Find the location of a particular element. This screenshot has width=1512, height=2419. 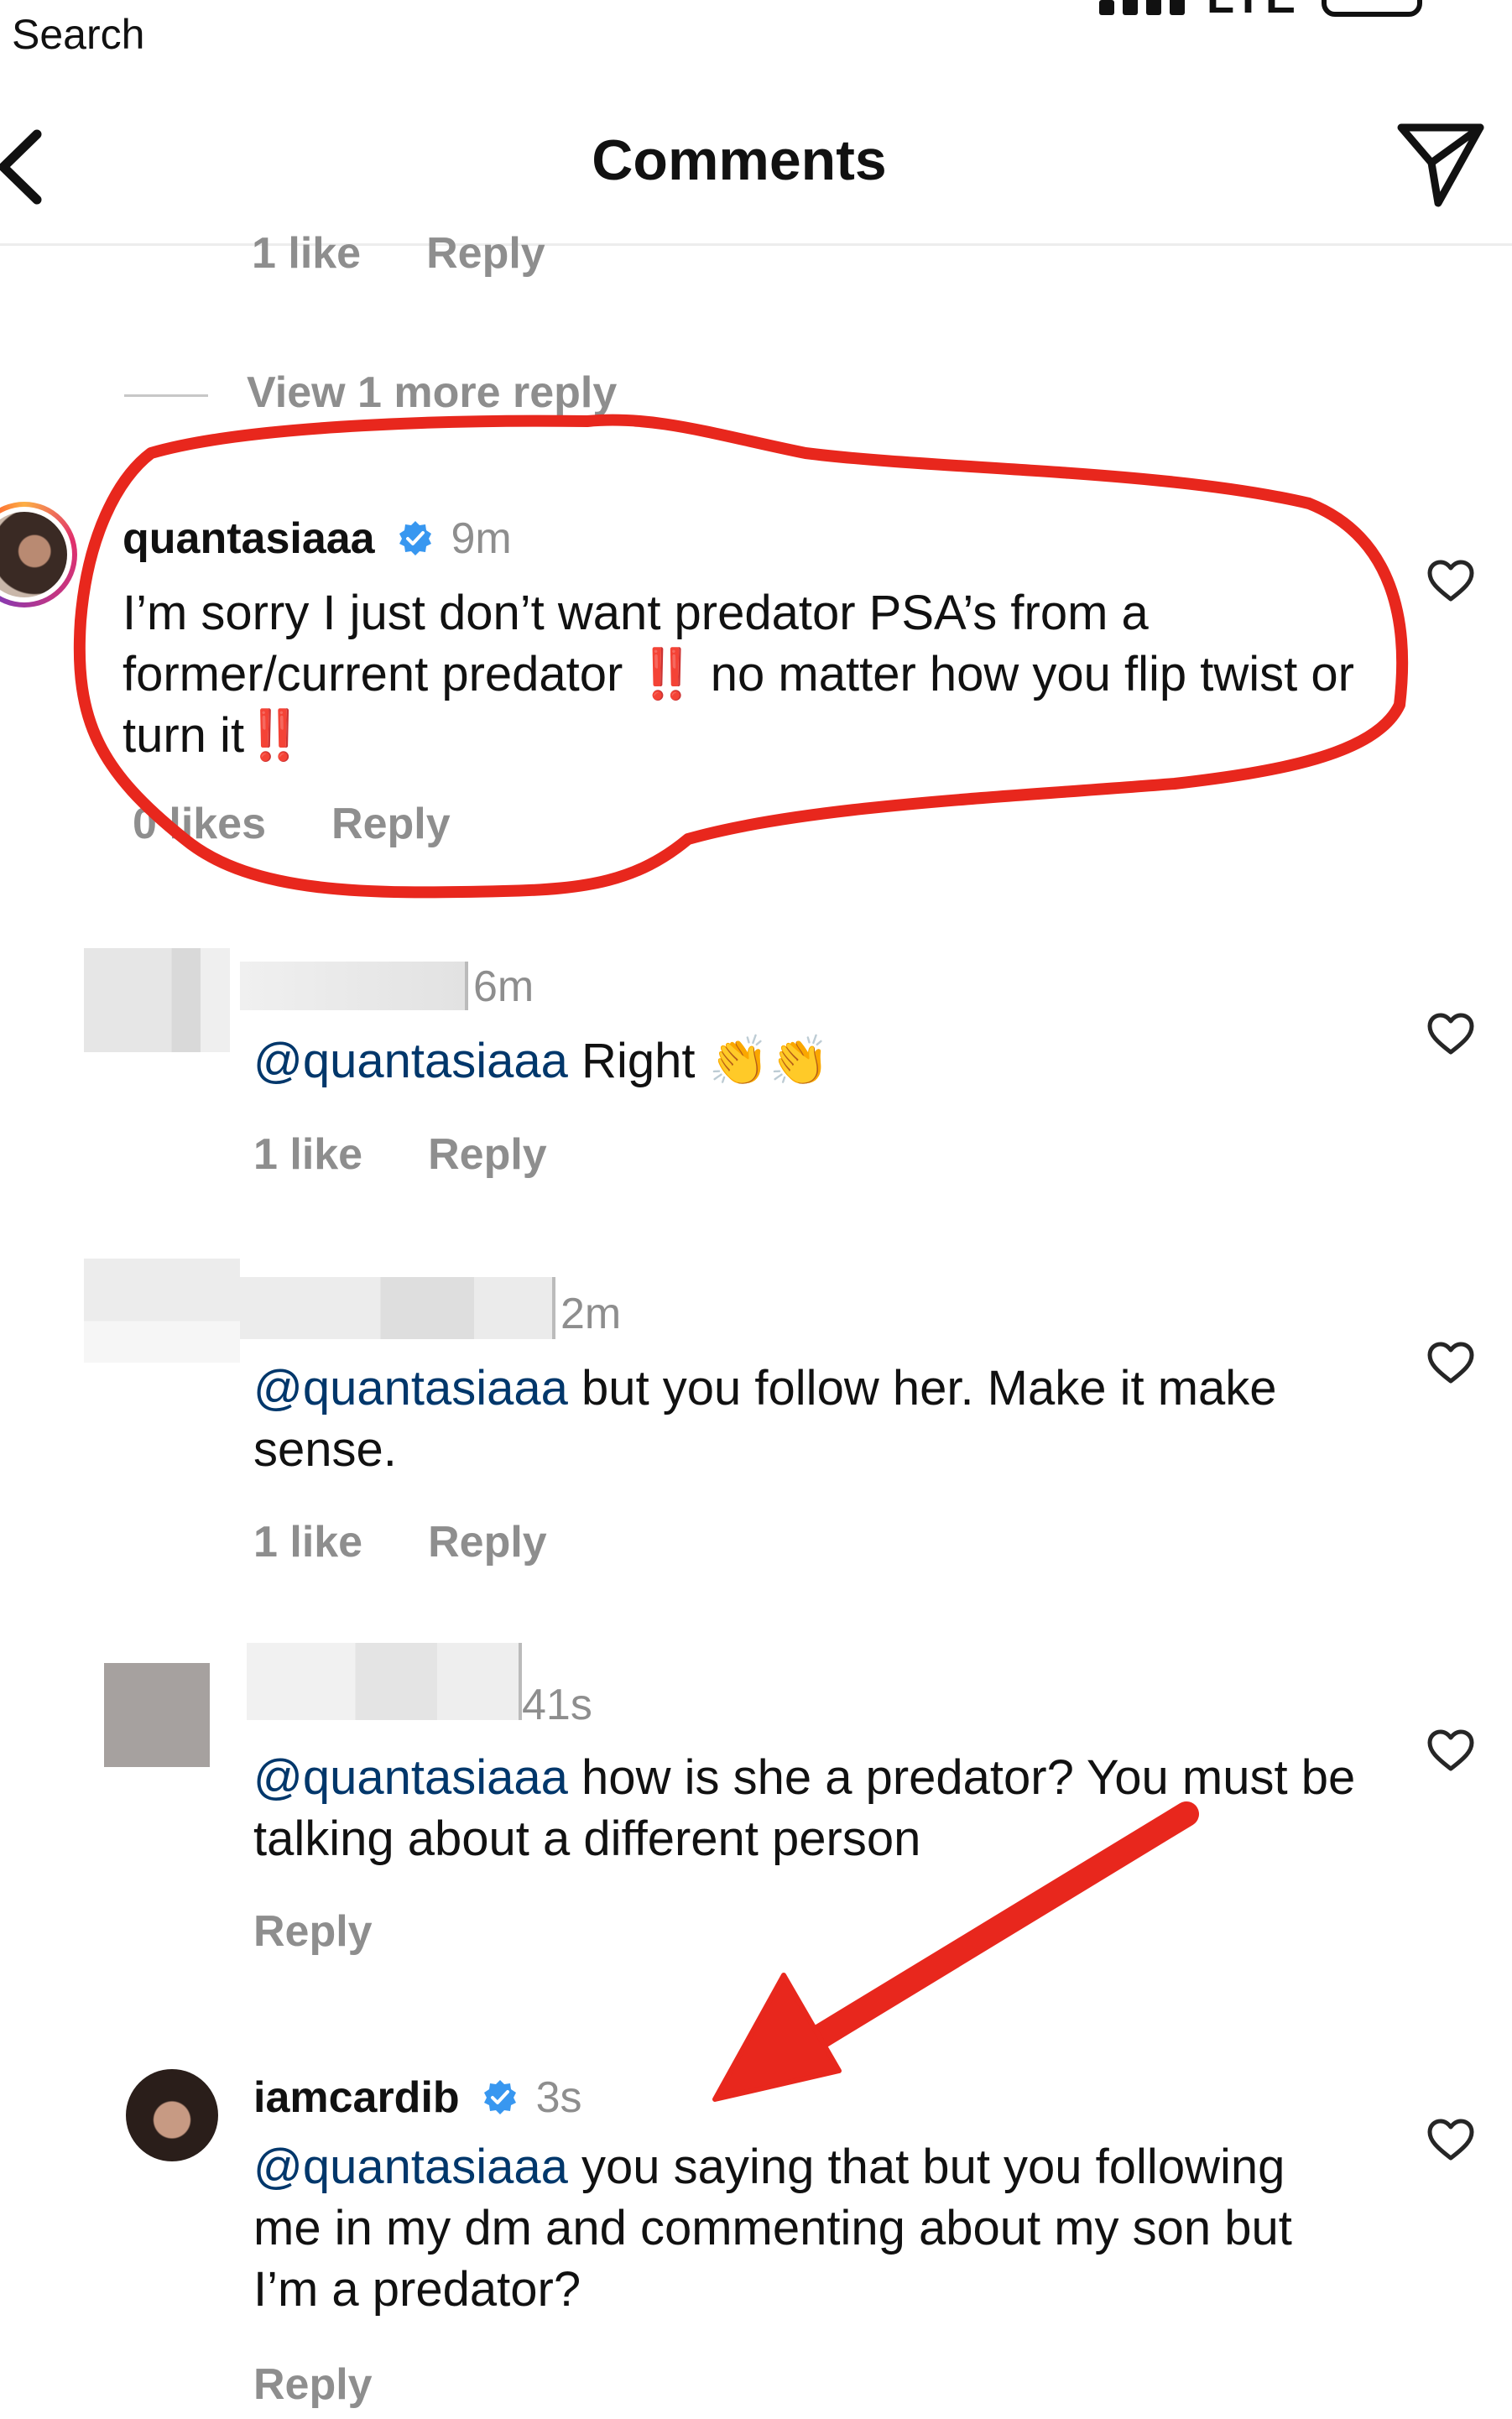

battery-icon is located at coordinates (1372, 8).